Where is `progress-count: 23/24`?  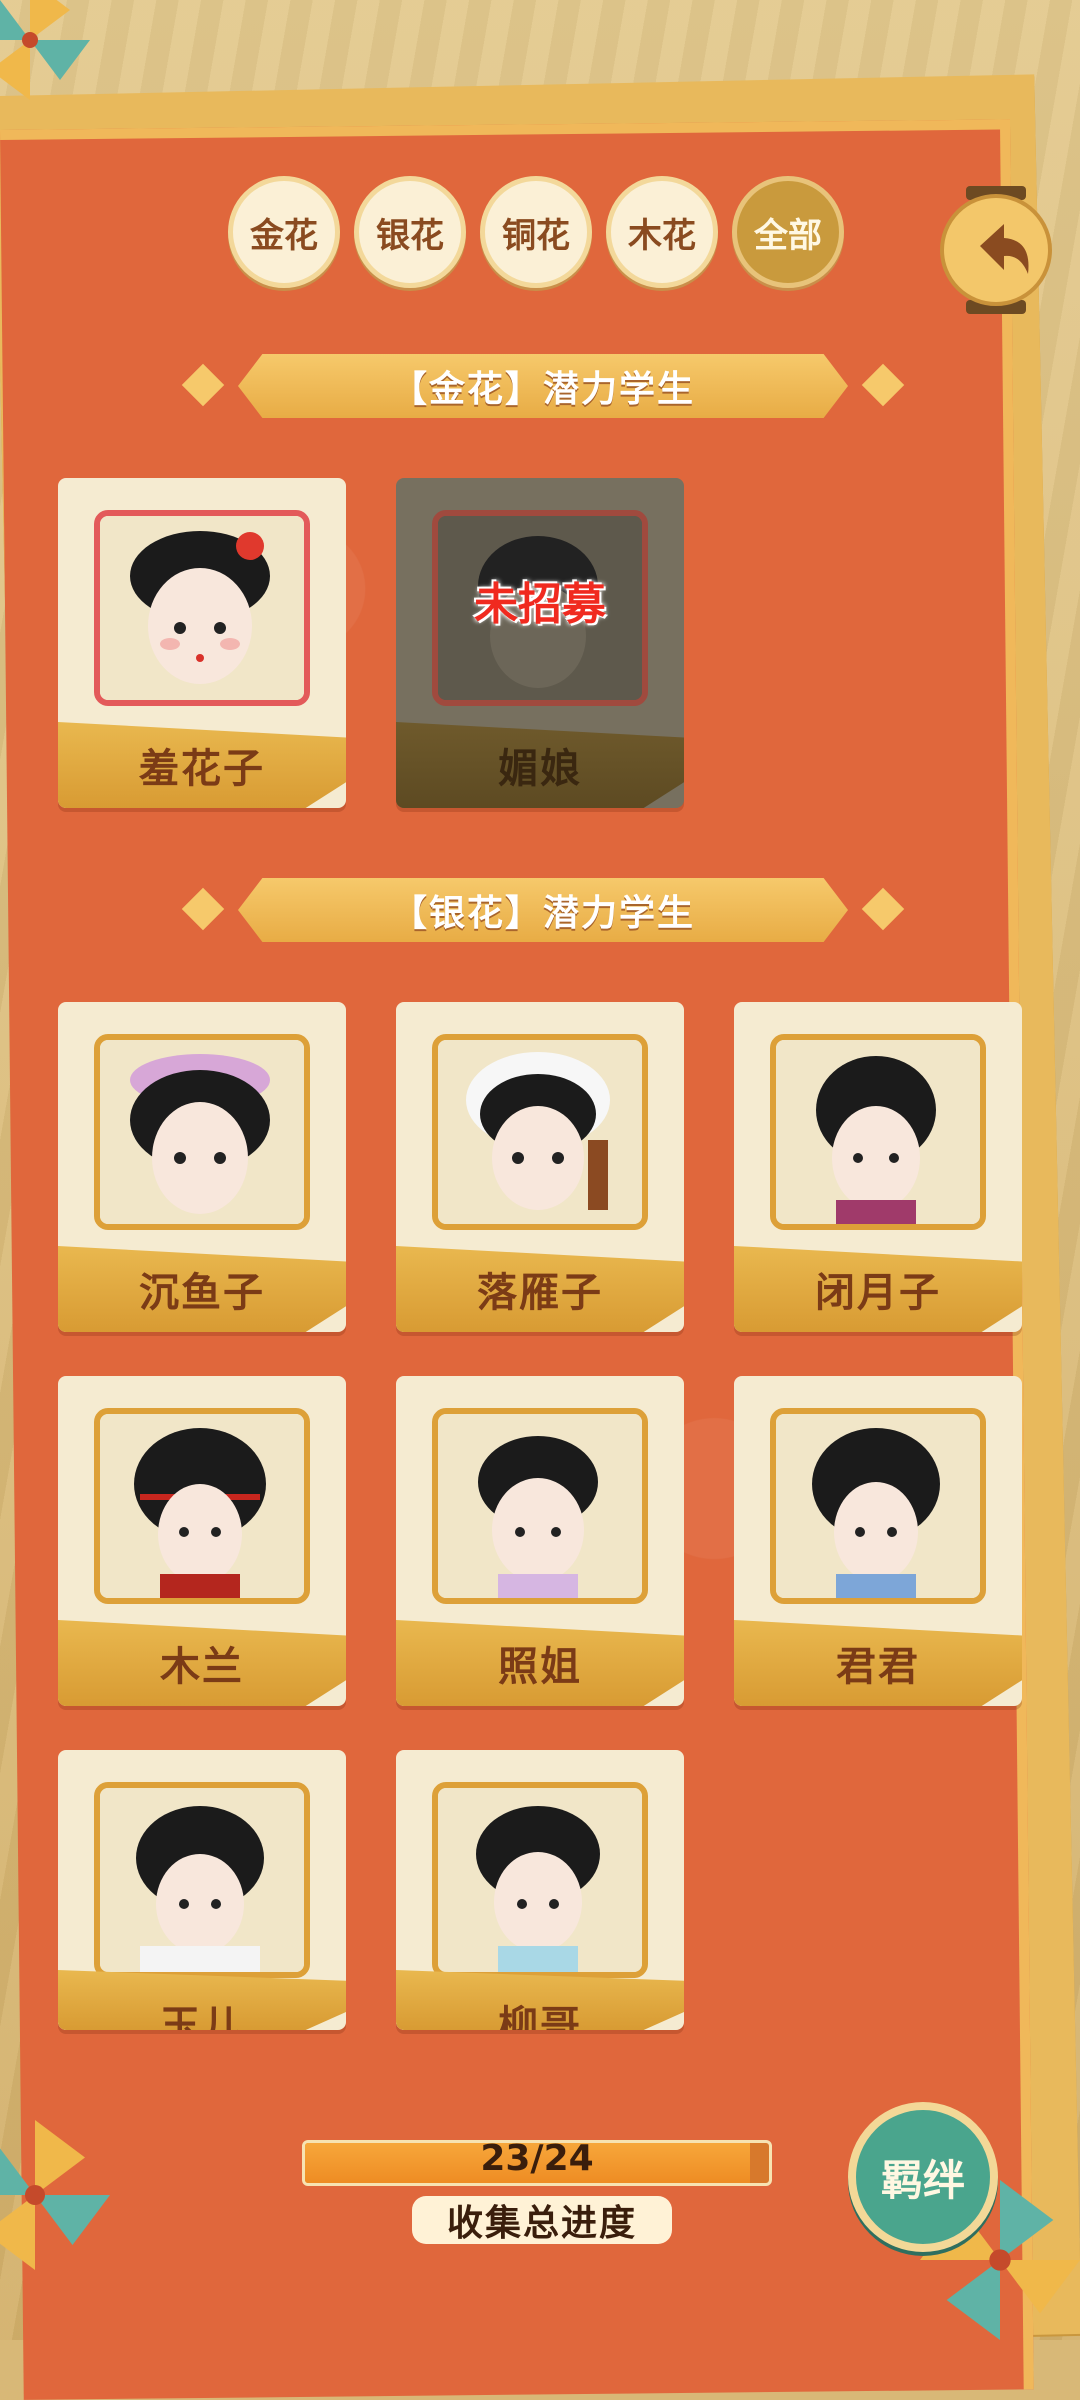
progress-count: 23/24 is located at coordinates (537, 2158).